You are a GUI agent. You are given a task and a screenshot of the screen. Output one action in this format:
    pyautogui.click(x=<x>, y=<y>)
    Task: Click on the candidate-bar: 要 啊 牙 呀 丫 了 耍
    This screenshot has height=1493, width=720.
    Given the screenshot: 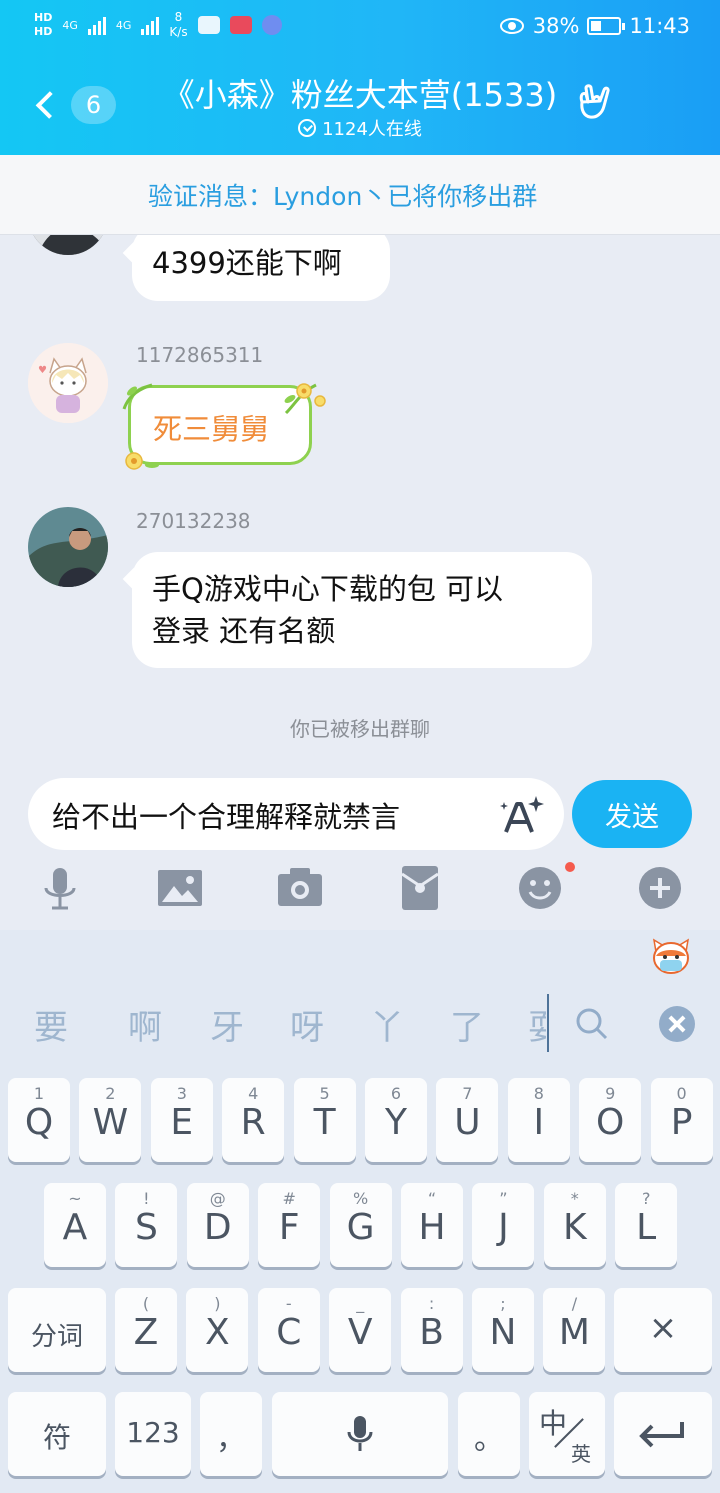 What is the action you would take?
    pyautogui.click(x=360, y=1025)
    